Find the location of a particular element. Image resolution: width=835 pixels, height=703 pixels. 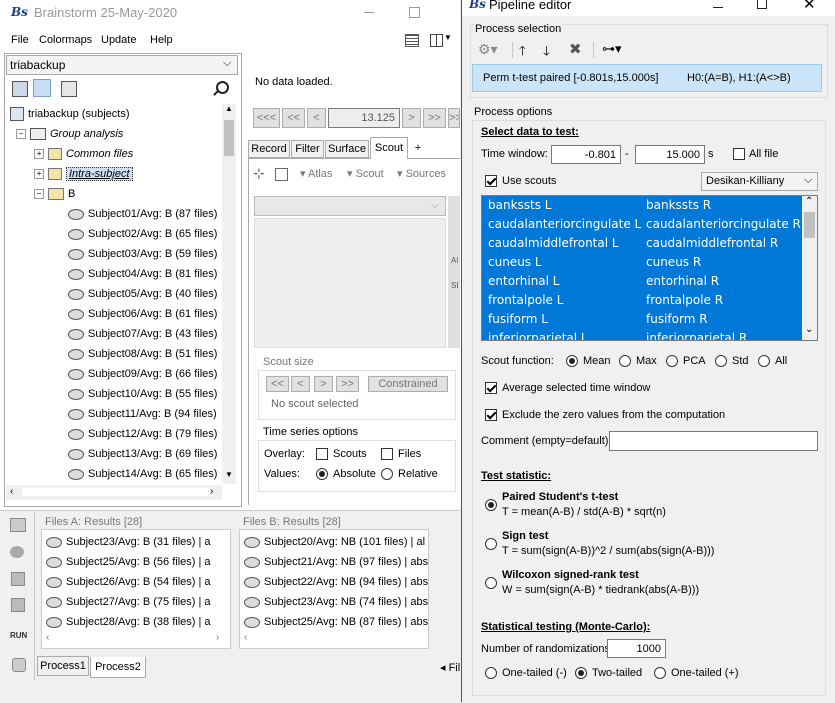

scout-row: bankssts L bankssts R is located at coordinates (642, 205).